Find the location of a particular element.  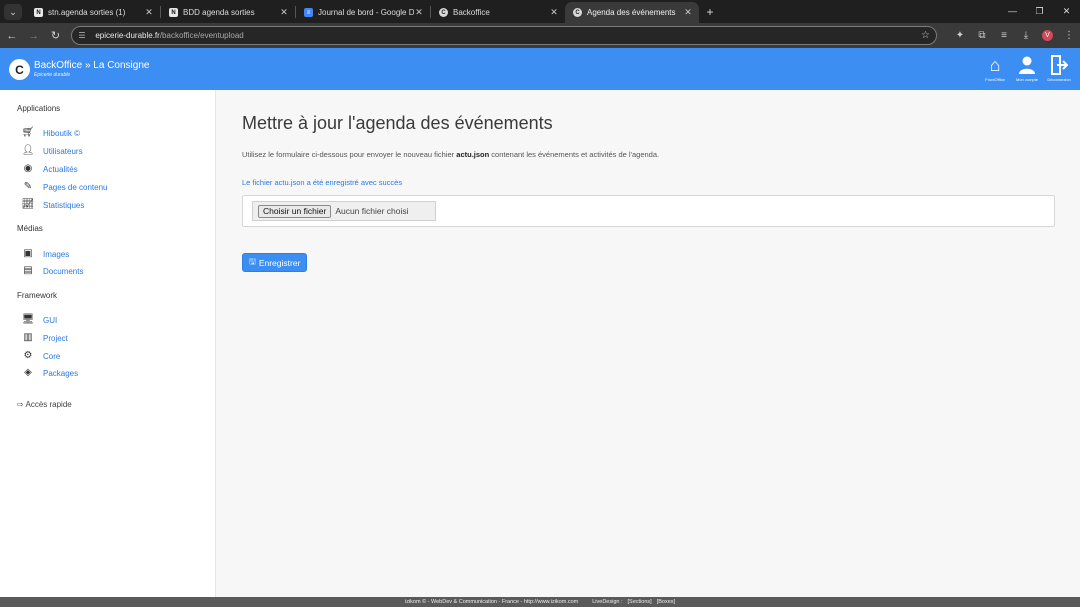

image-icon: ▣ is located at coordinates (28, 253).